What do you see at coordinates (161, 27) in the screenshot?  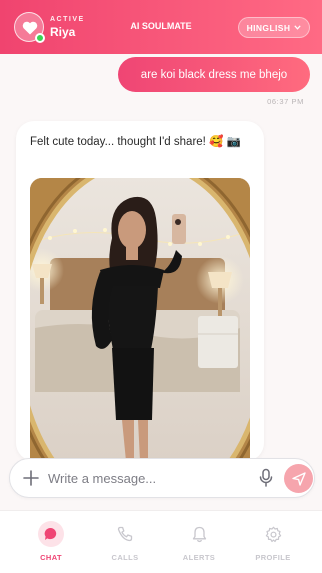 I see `chat-header: ACTIVE Riya AI SOULMATE HINGLISH` at bounding box center [161, 27].